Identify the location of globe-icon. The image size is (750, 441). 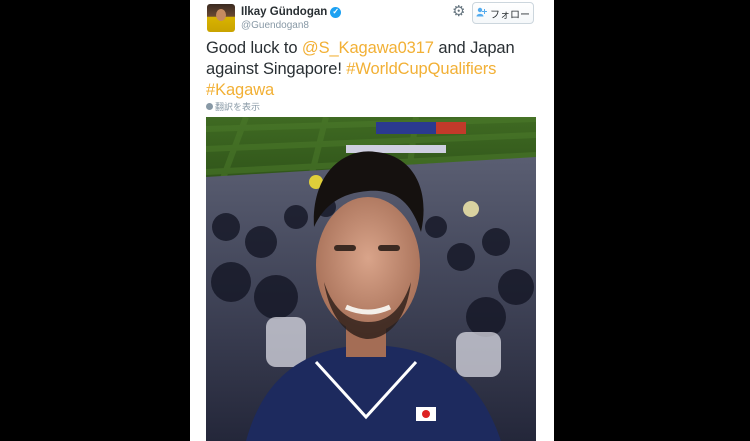
(209, 106).